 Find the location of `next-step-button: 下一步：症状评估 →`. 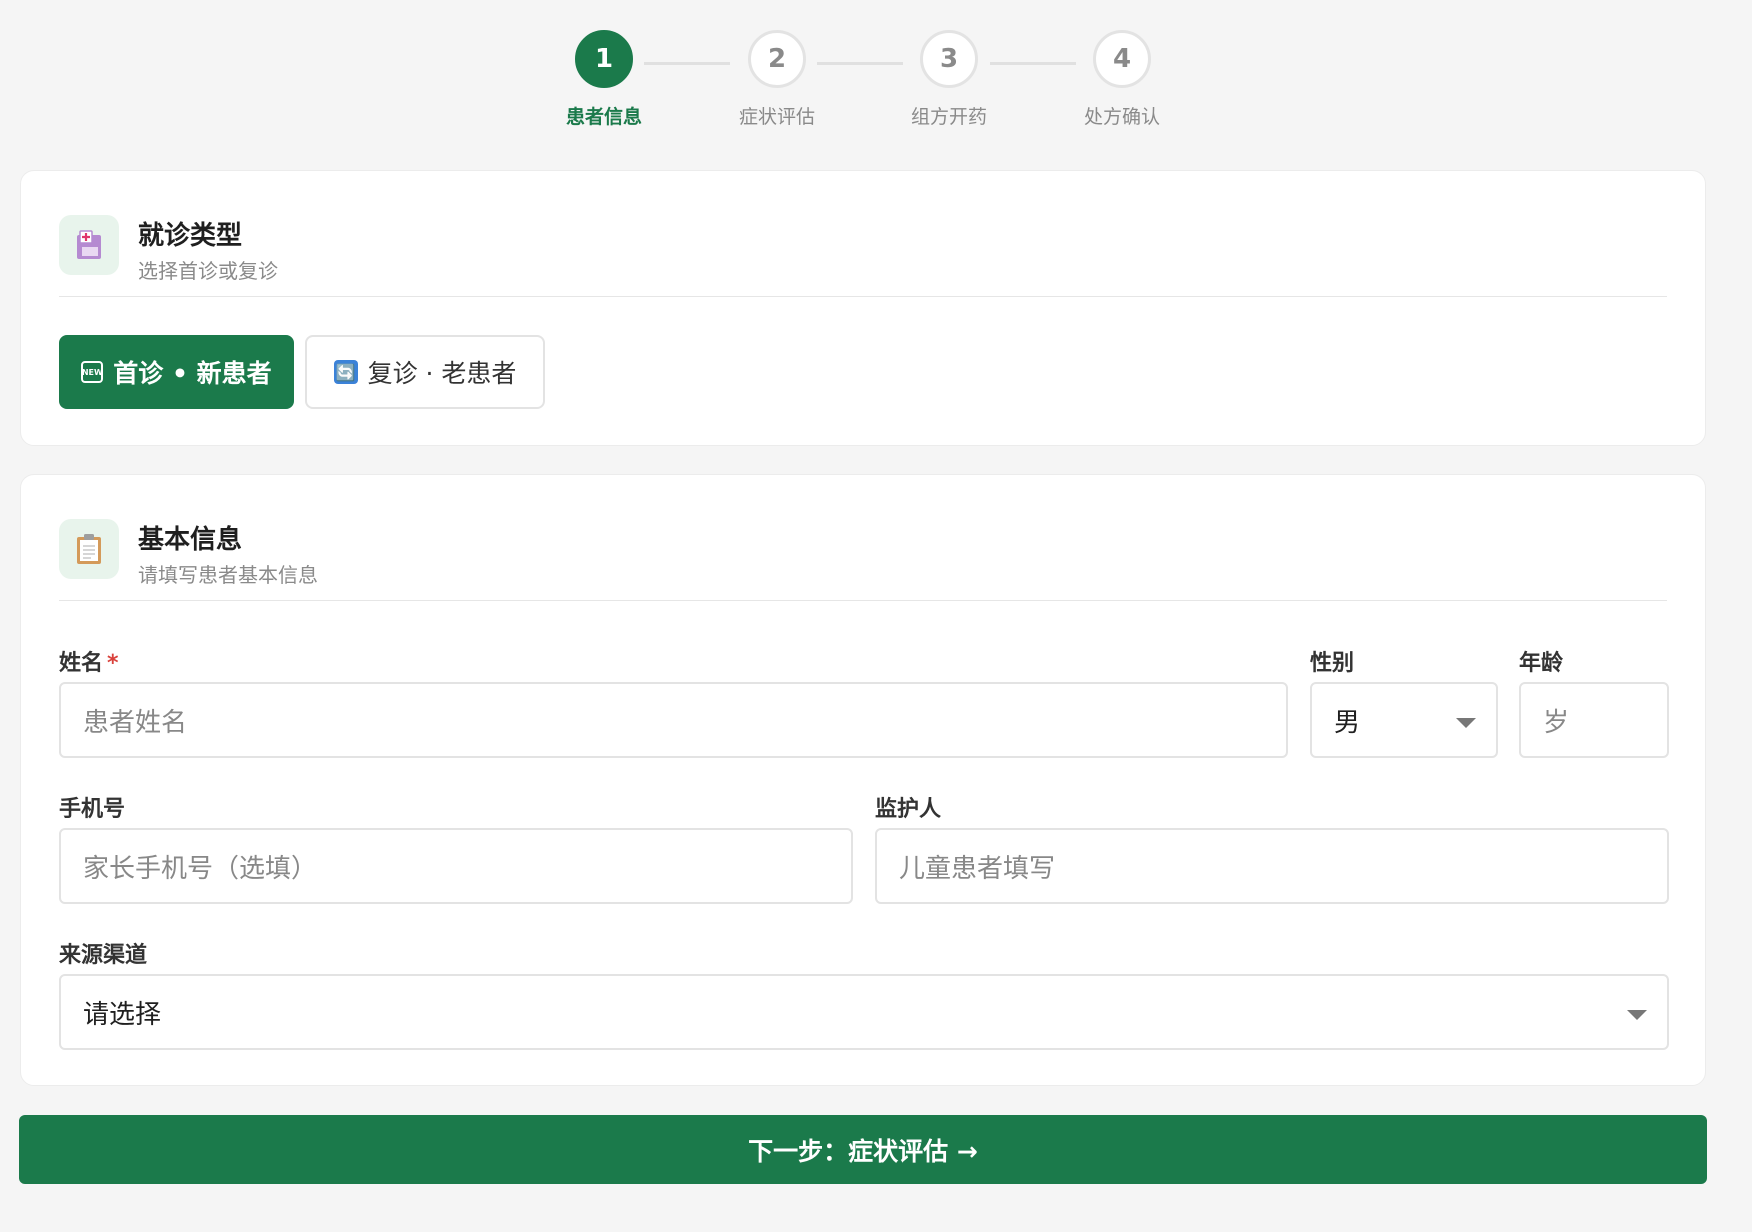

next-step-button: 下一步：症状评估 → is located at coordinates (863, 1149).